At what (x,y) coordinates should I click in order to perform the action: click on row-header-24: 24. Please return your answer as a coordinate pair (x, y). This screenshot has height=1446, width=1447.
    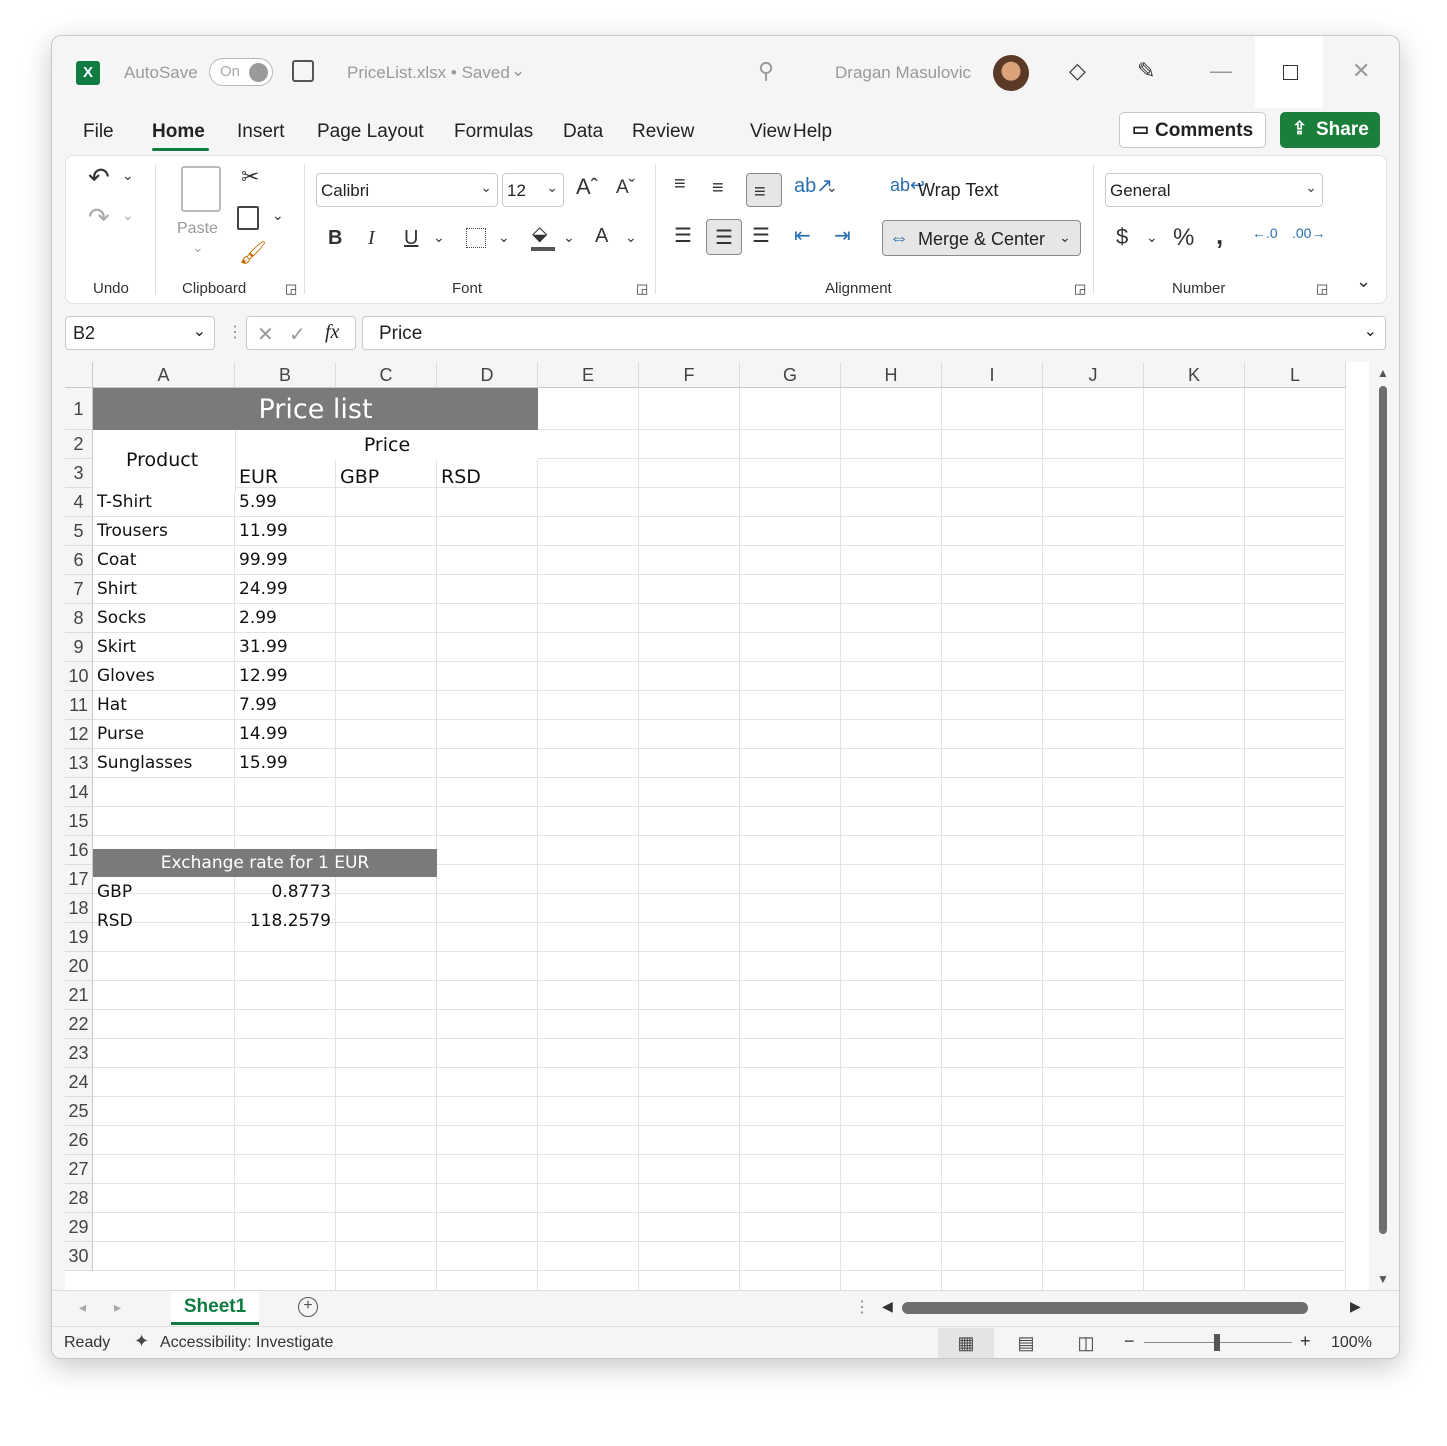
    Looking at the image, I should click on (79, 1082).